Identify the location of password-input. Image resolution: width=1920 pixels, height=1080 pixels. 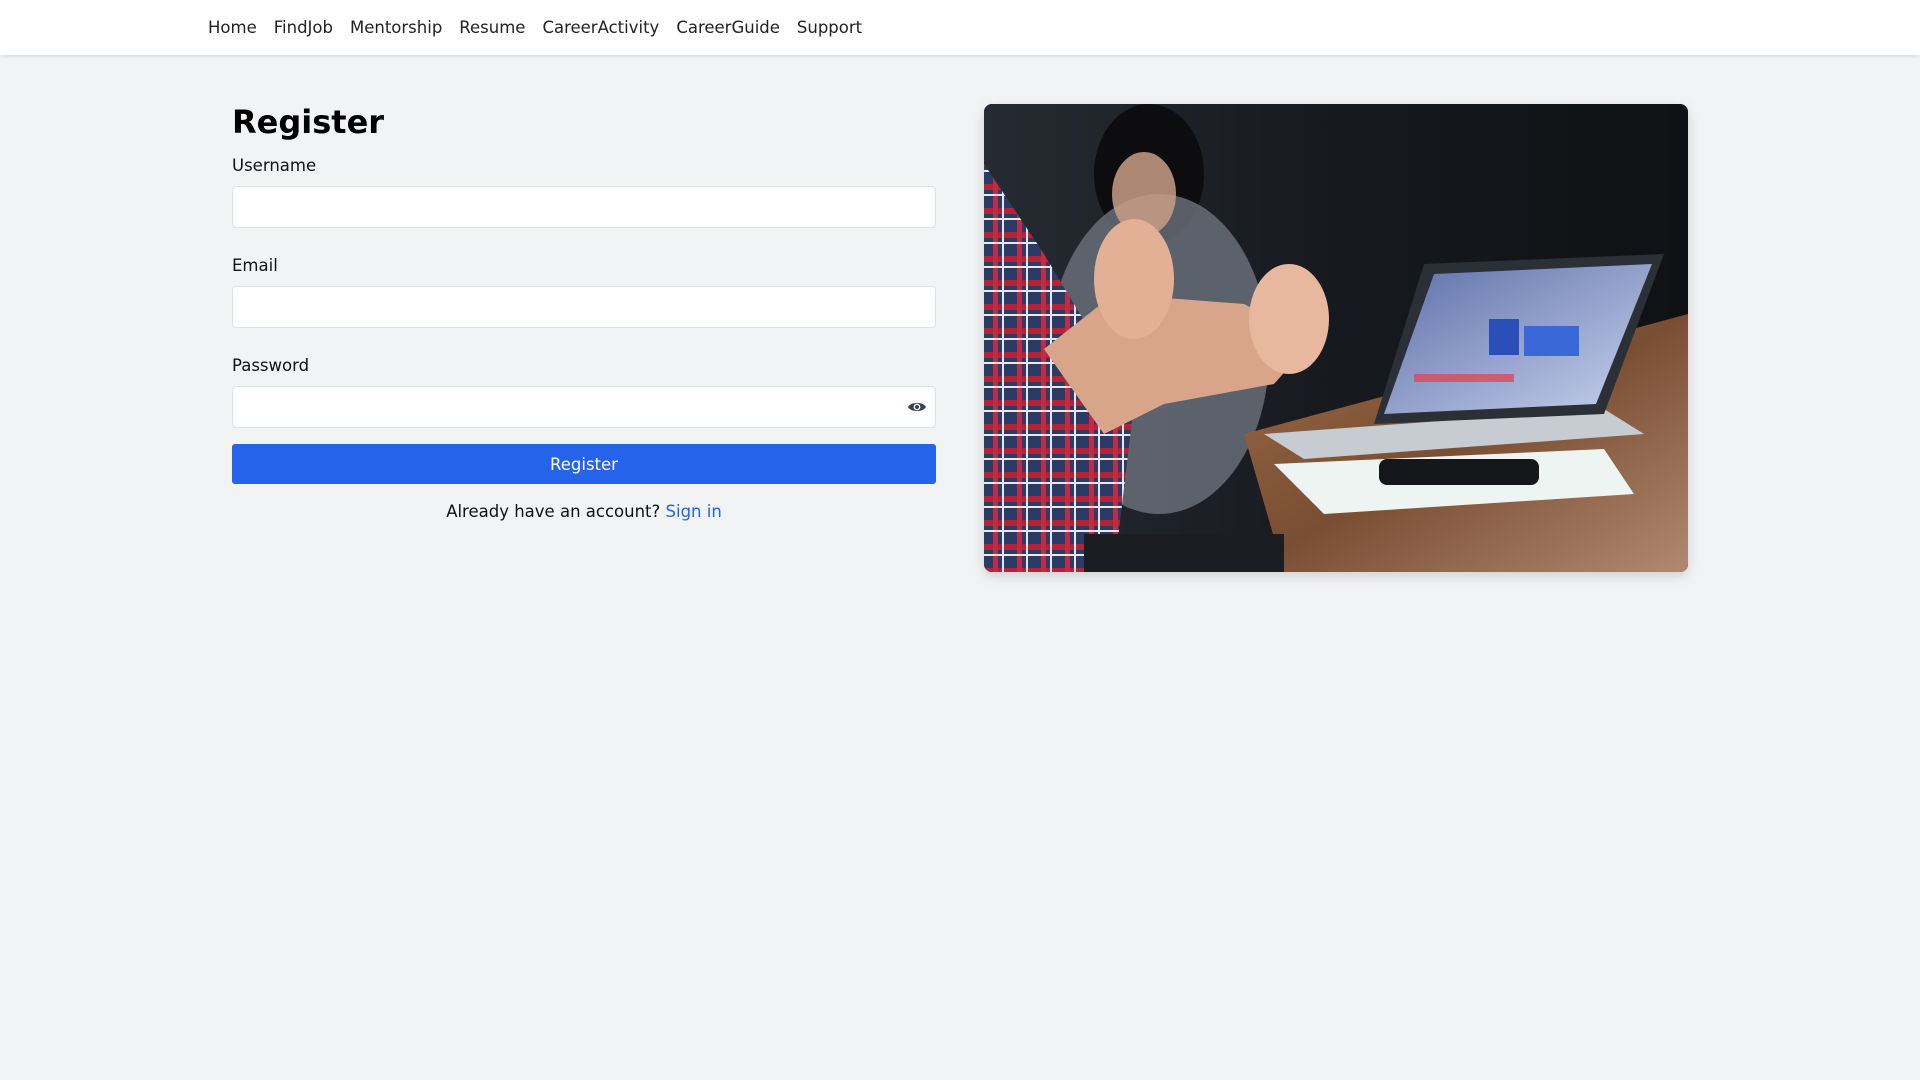
(584, 407).